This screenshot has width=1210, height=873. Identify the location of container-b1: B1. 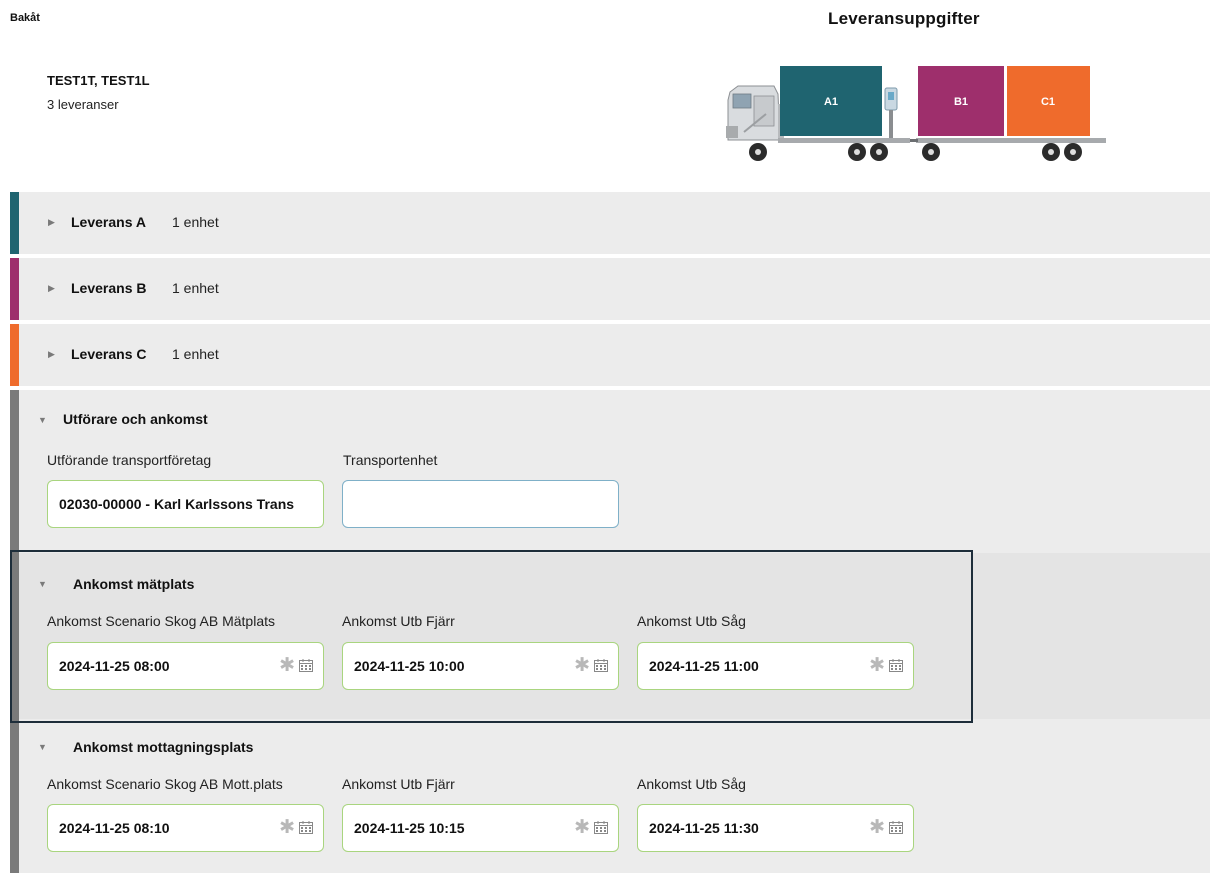
(961, 101).